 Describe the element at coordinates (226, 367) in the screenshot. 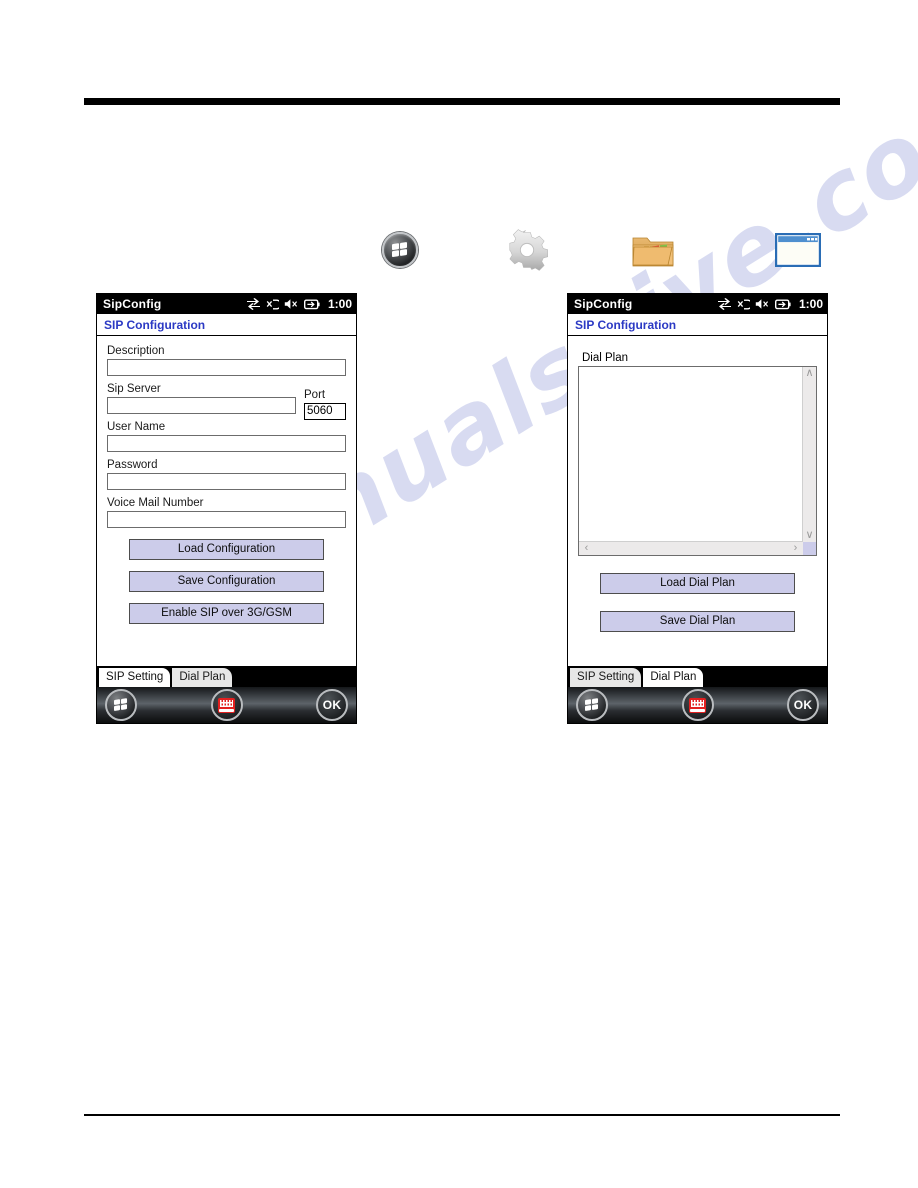

I see `description-input` at that location.